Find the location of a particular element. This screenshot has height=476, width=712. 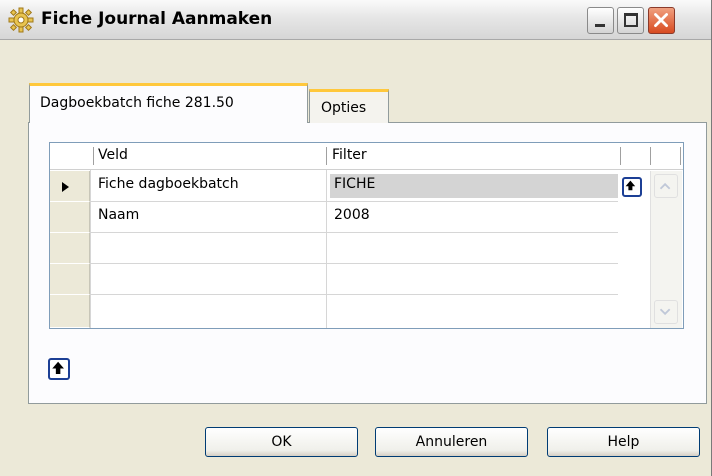

minimize-button is located at coordinates (600, 20).